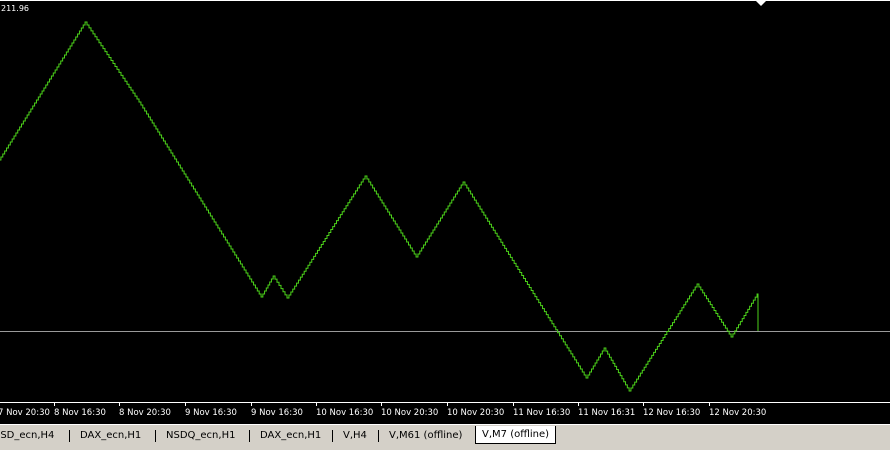 The width and height of the screenshot is (890, 450). I want to click on chart-tab: NSDQ_ecn,H1, so click(200, 436).